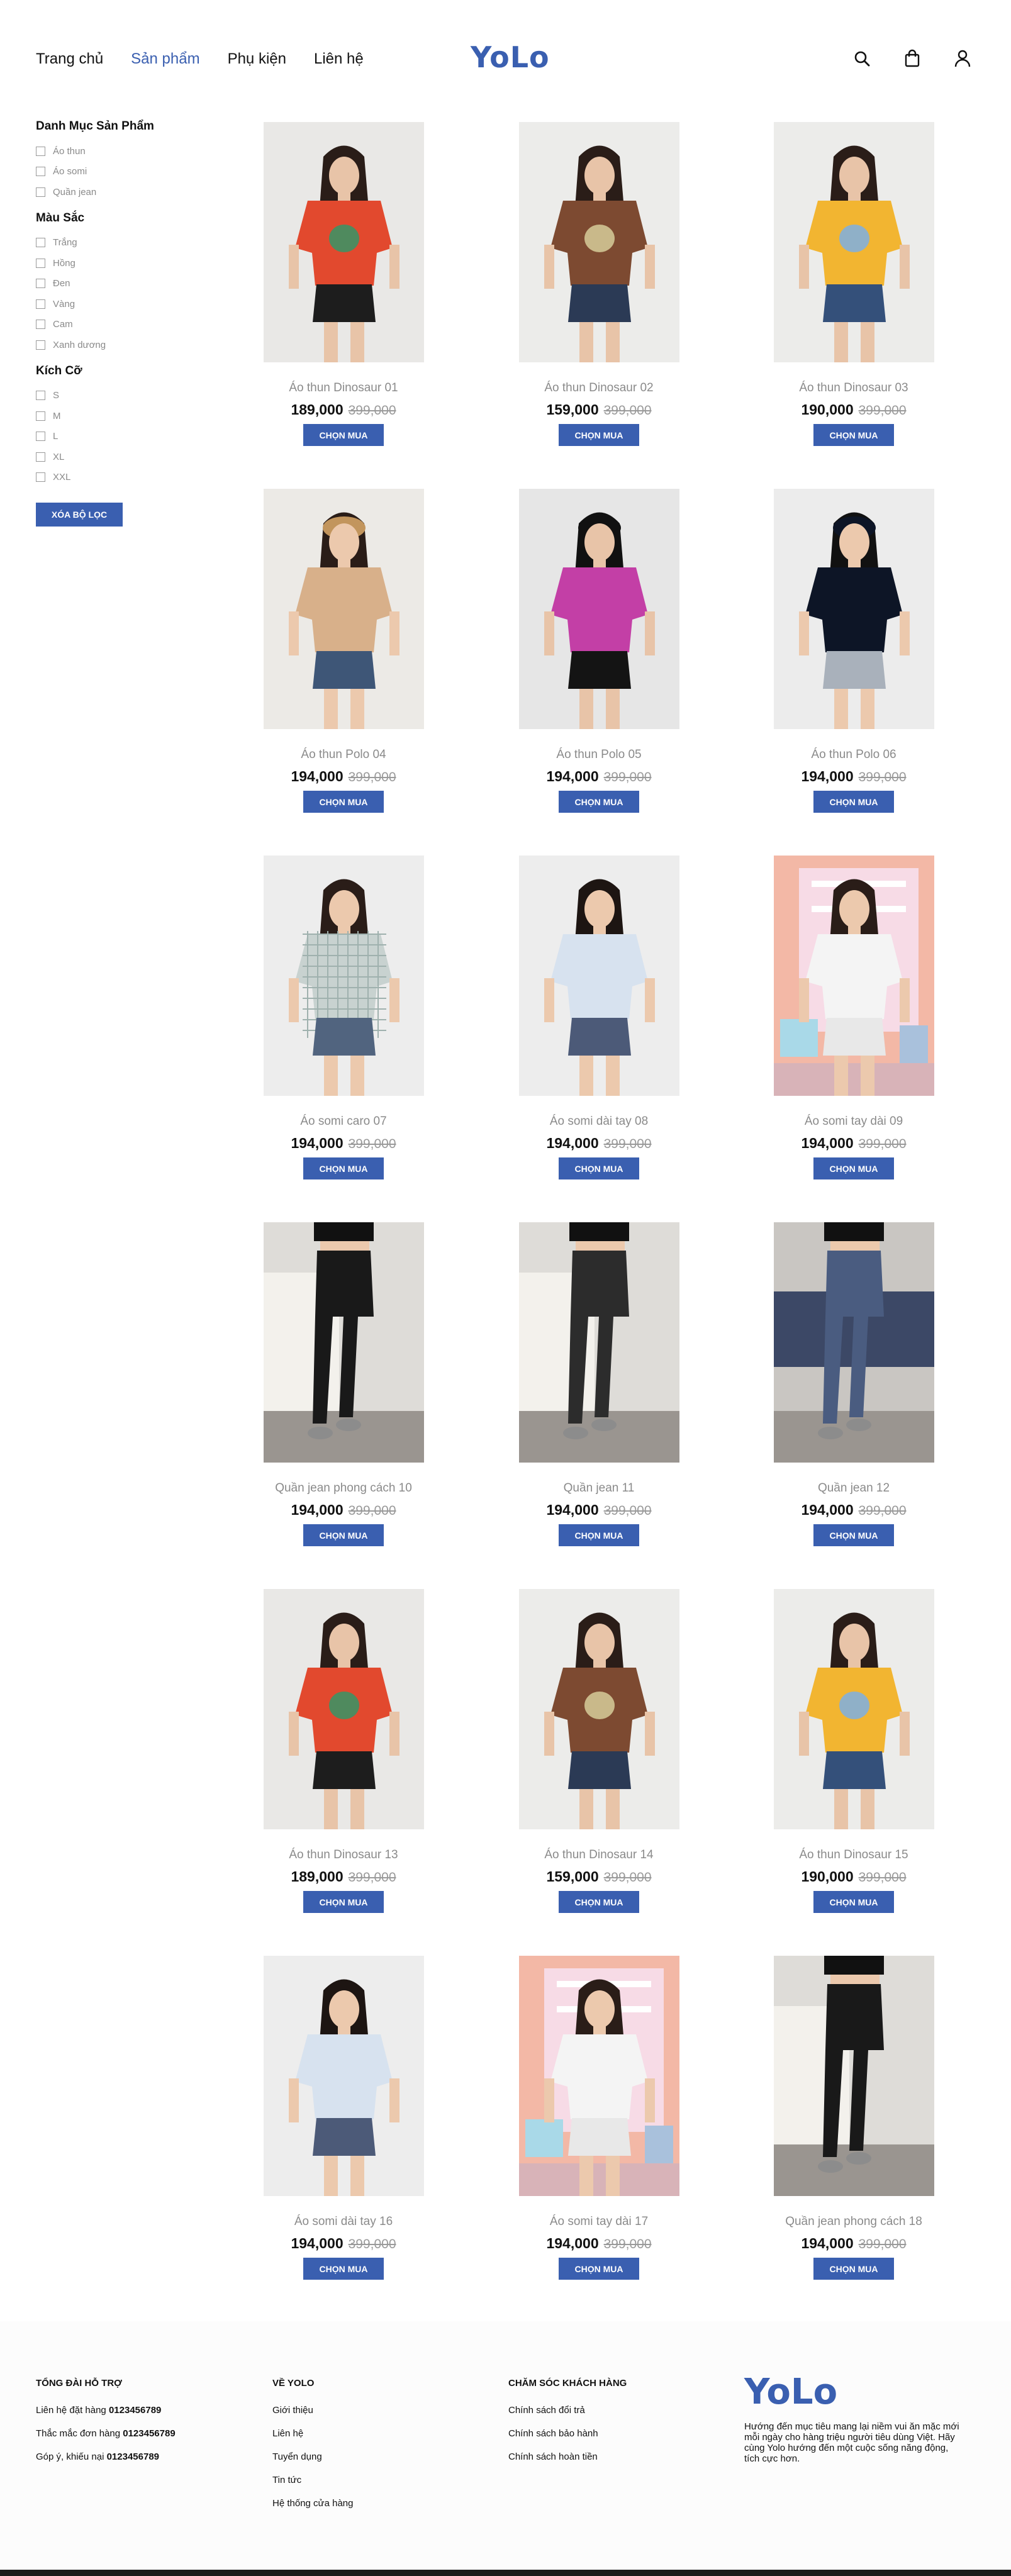 The width and height of the screenshot is (1011, 2576). What do you see at coordinates (599, 388) in the screenshot?
I see `product-name: Áo thun Dinosaur 02` at bounding box center [599, 388].